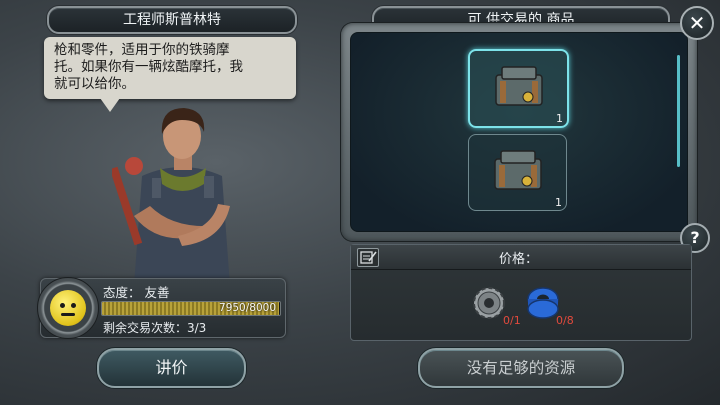 This screenshot has height=405, width=720. I want to click on price-label: 价格：, so click(519, 259).